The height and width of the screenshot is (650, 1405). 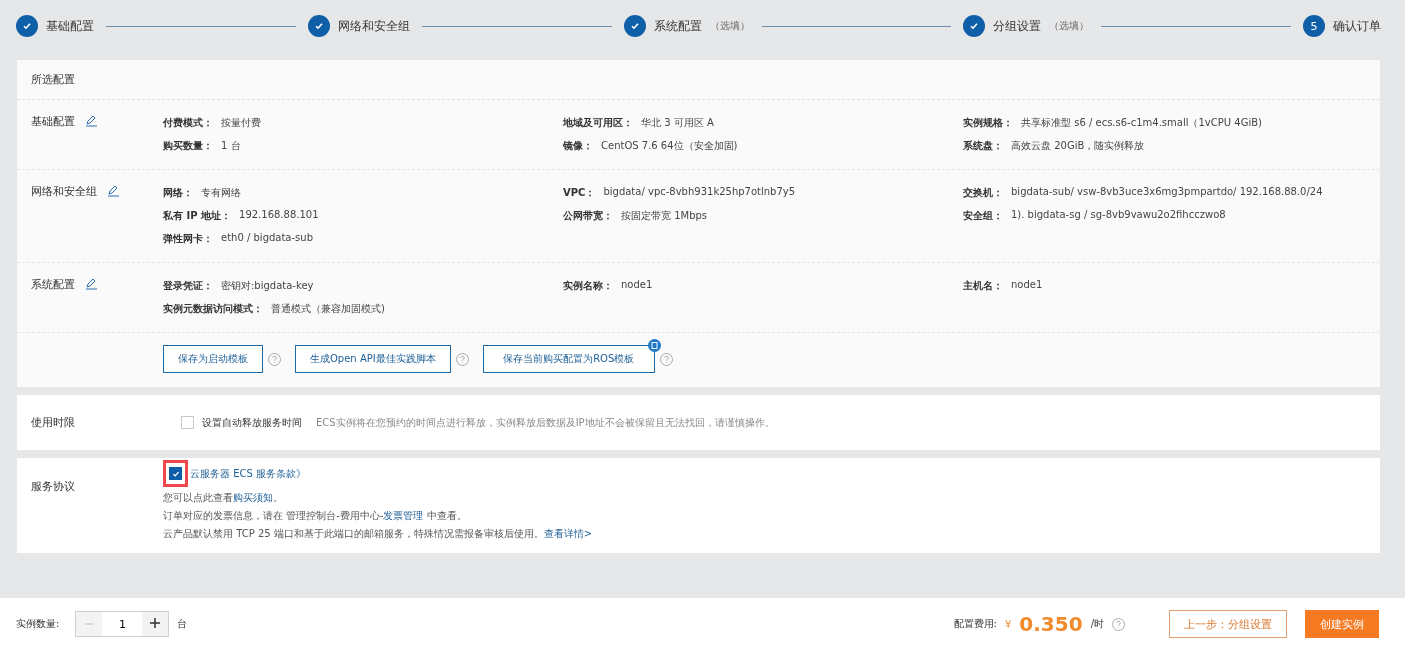 What do you see at coordinates (252, 422) in the screenshot?
I see `checkbox-label: 设置自动释放服务时间` at bounding box center [252, 422].